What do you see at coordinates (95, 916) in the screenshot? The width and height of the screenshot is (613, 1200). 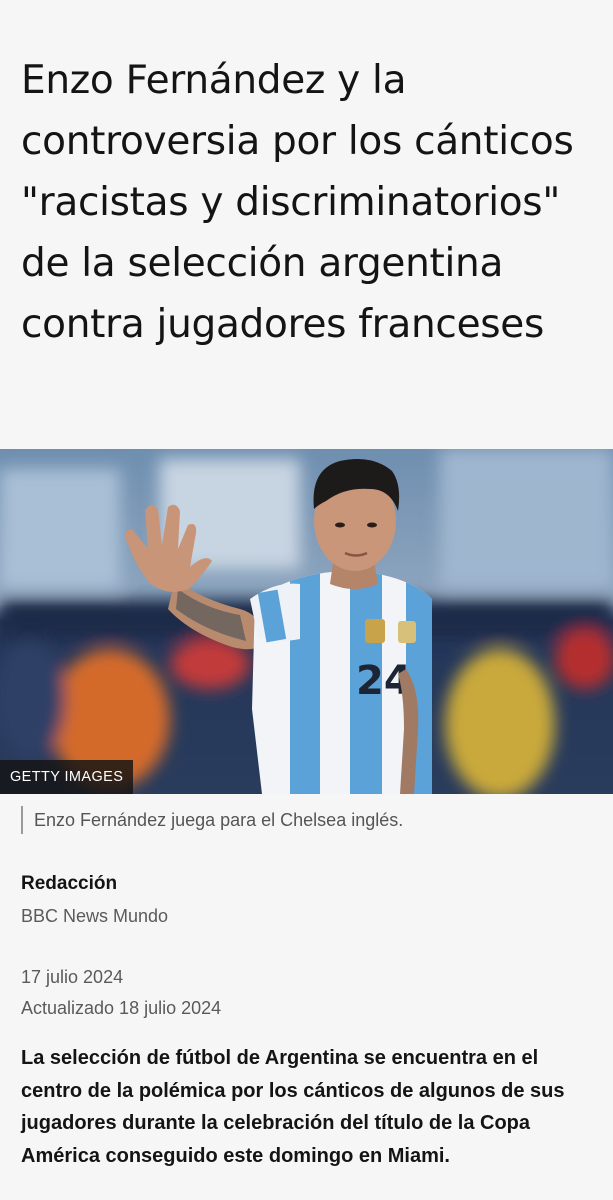 I see `byline-organization: BBC News Mundo` at bounding box center [95, 916].